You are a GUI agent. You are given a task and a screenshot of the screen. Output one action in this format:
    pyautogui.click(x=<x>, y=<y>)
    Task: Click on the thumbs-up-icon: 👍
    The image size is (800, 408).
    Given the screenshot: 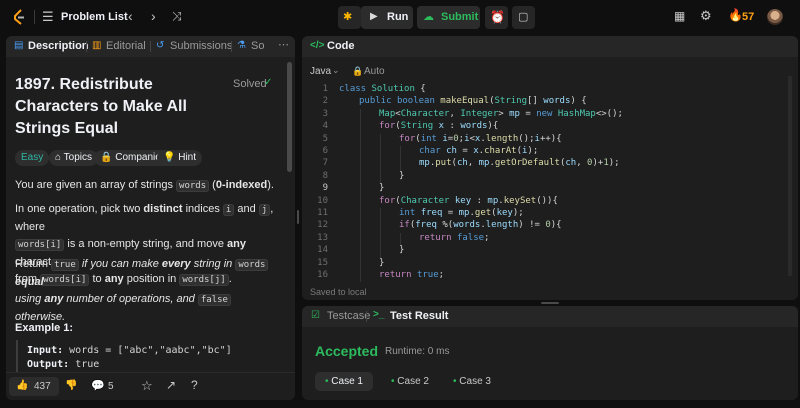 What is the action you would take?
    pyautogui.click(x=22, y=385)
    